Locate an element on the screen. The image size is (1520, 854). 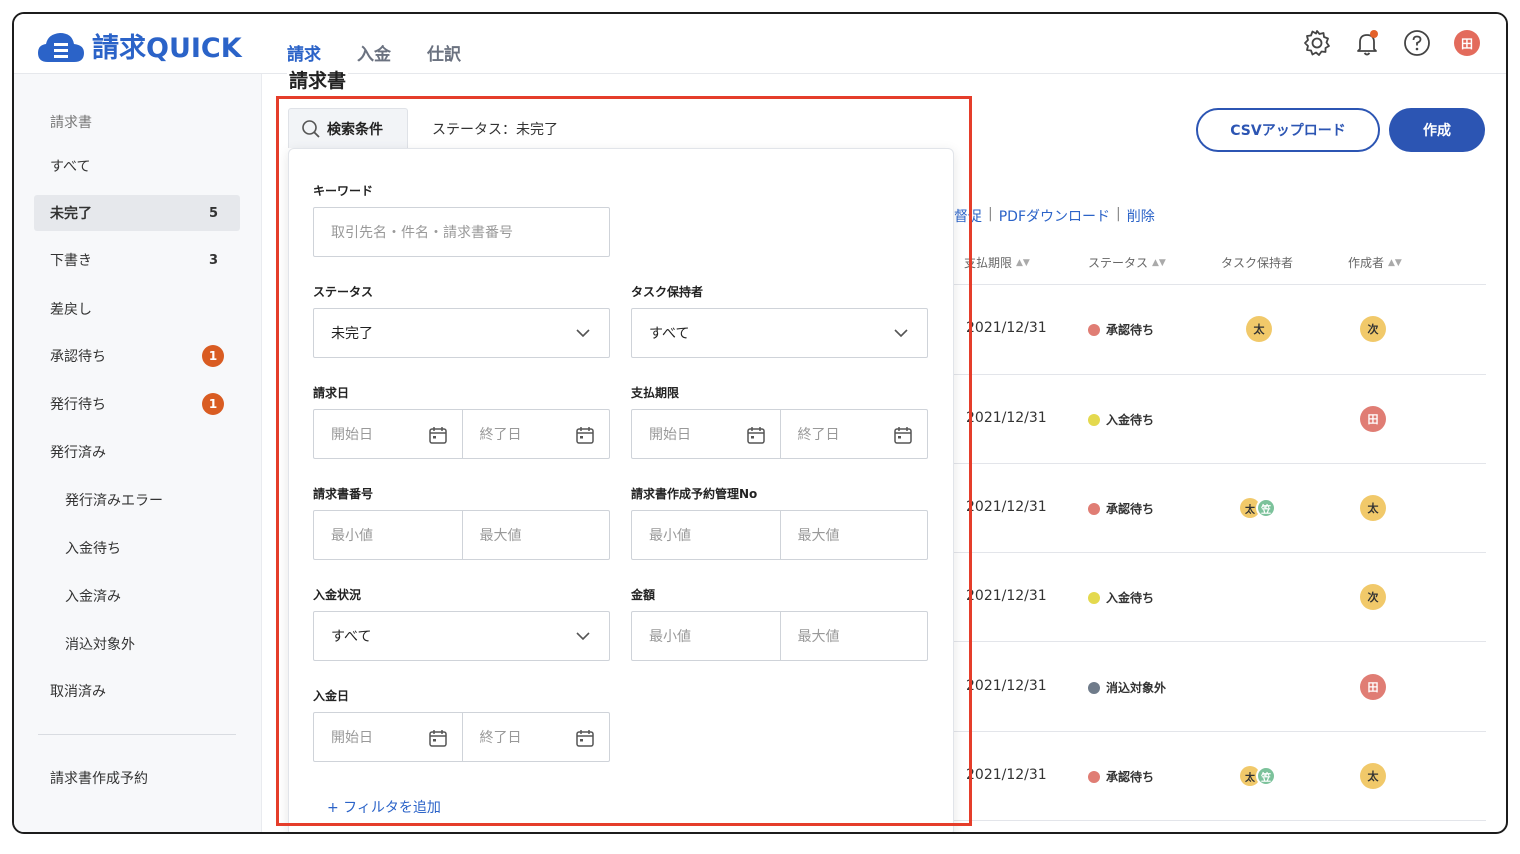
sidebar-item-label: 取消済み is located at coordinates (78, 692).